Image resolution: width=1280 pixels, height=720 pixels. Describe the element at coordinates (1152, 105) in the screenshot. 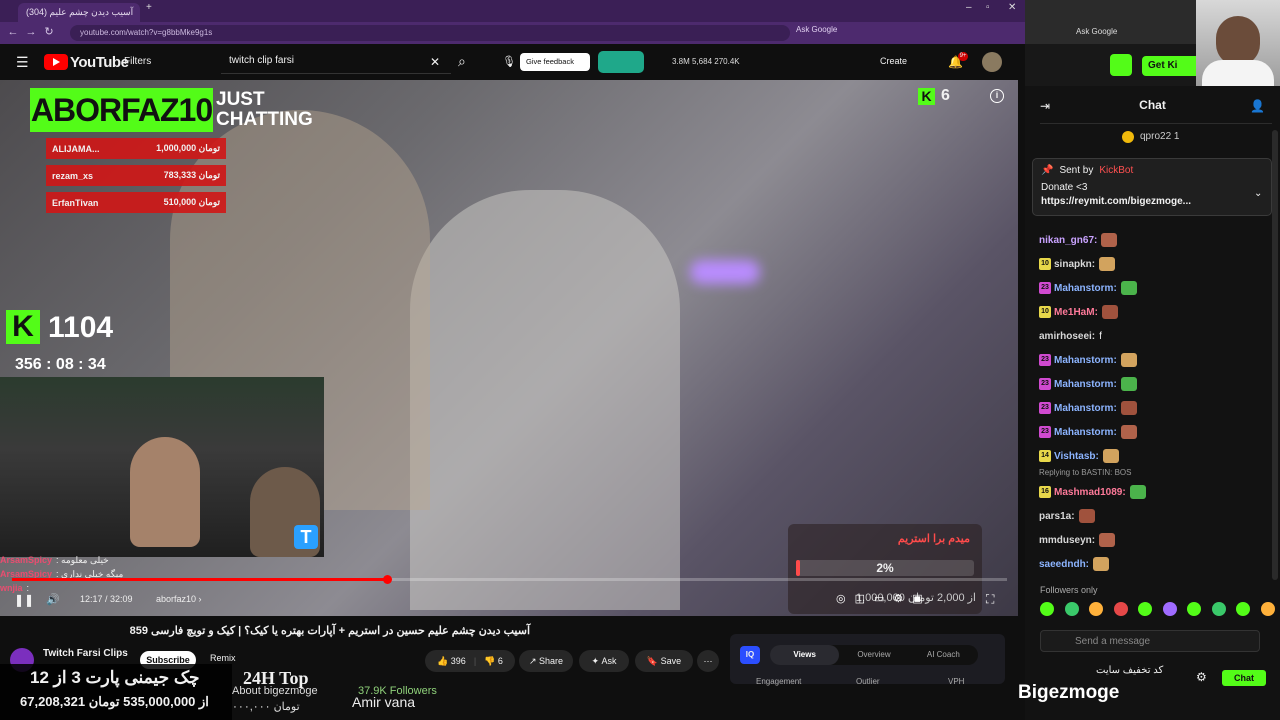

I see `chat-title: Chat` at that location.